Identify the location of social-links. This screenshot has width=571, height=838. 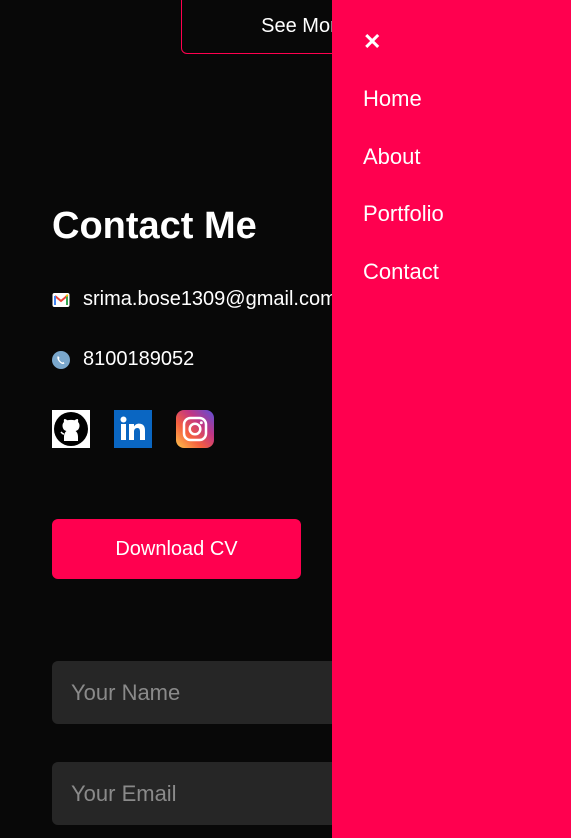
(133, 429).